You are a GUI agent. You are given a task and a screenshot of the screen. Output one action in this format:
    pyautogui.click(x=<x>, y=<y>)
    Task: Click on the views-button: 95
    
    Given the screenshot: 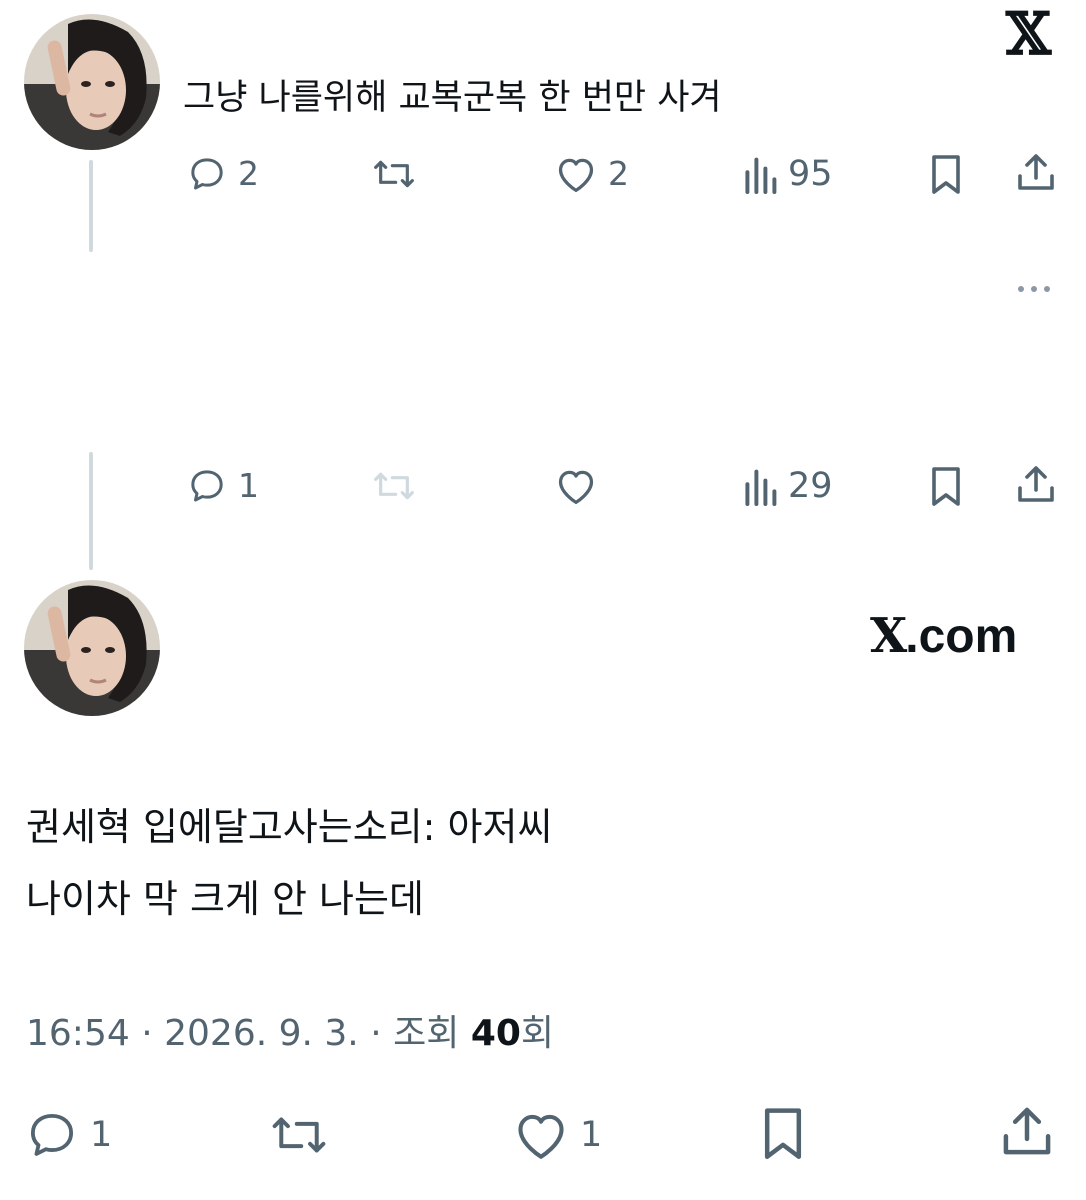 What is the action you would take?
    pyautogui.click(x=787, y=174)
    